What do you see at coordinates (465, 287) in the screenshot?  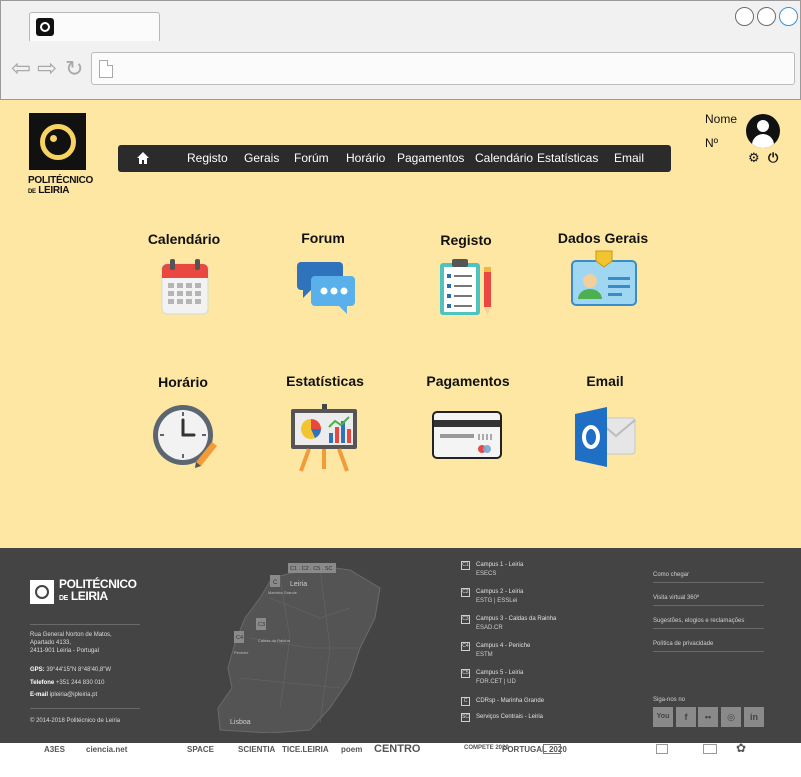 I see `clipboard-icon` at bounding box center [465, 287].